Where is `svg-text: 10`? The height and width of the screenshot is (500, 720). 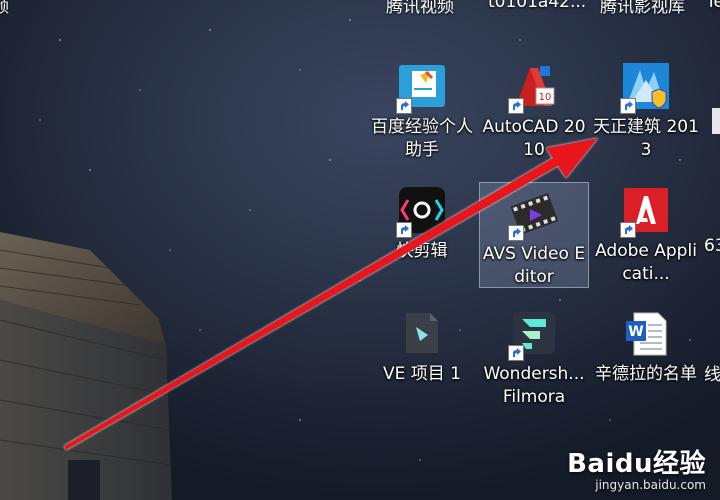 svg-text: 10 is located at coordinates (545, 97).